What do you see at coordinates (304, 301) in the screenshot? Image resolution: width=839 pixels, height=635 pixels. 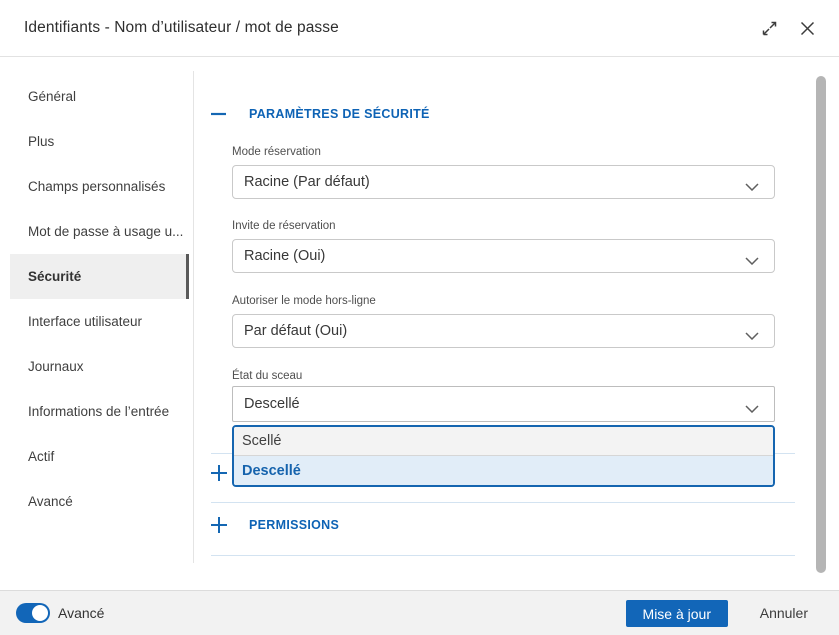 I see `field-label: Autoriser le mode hors-ligne` at bounding box center [304, 301].